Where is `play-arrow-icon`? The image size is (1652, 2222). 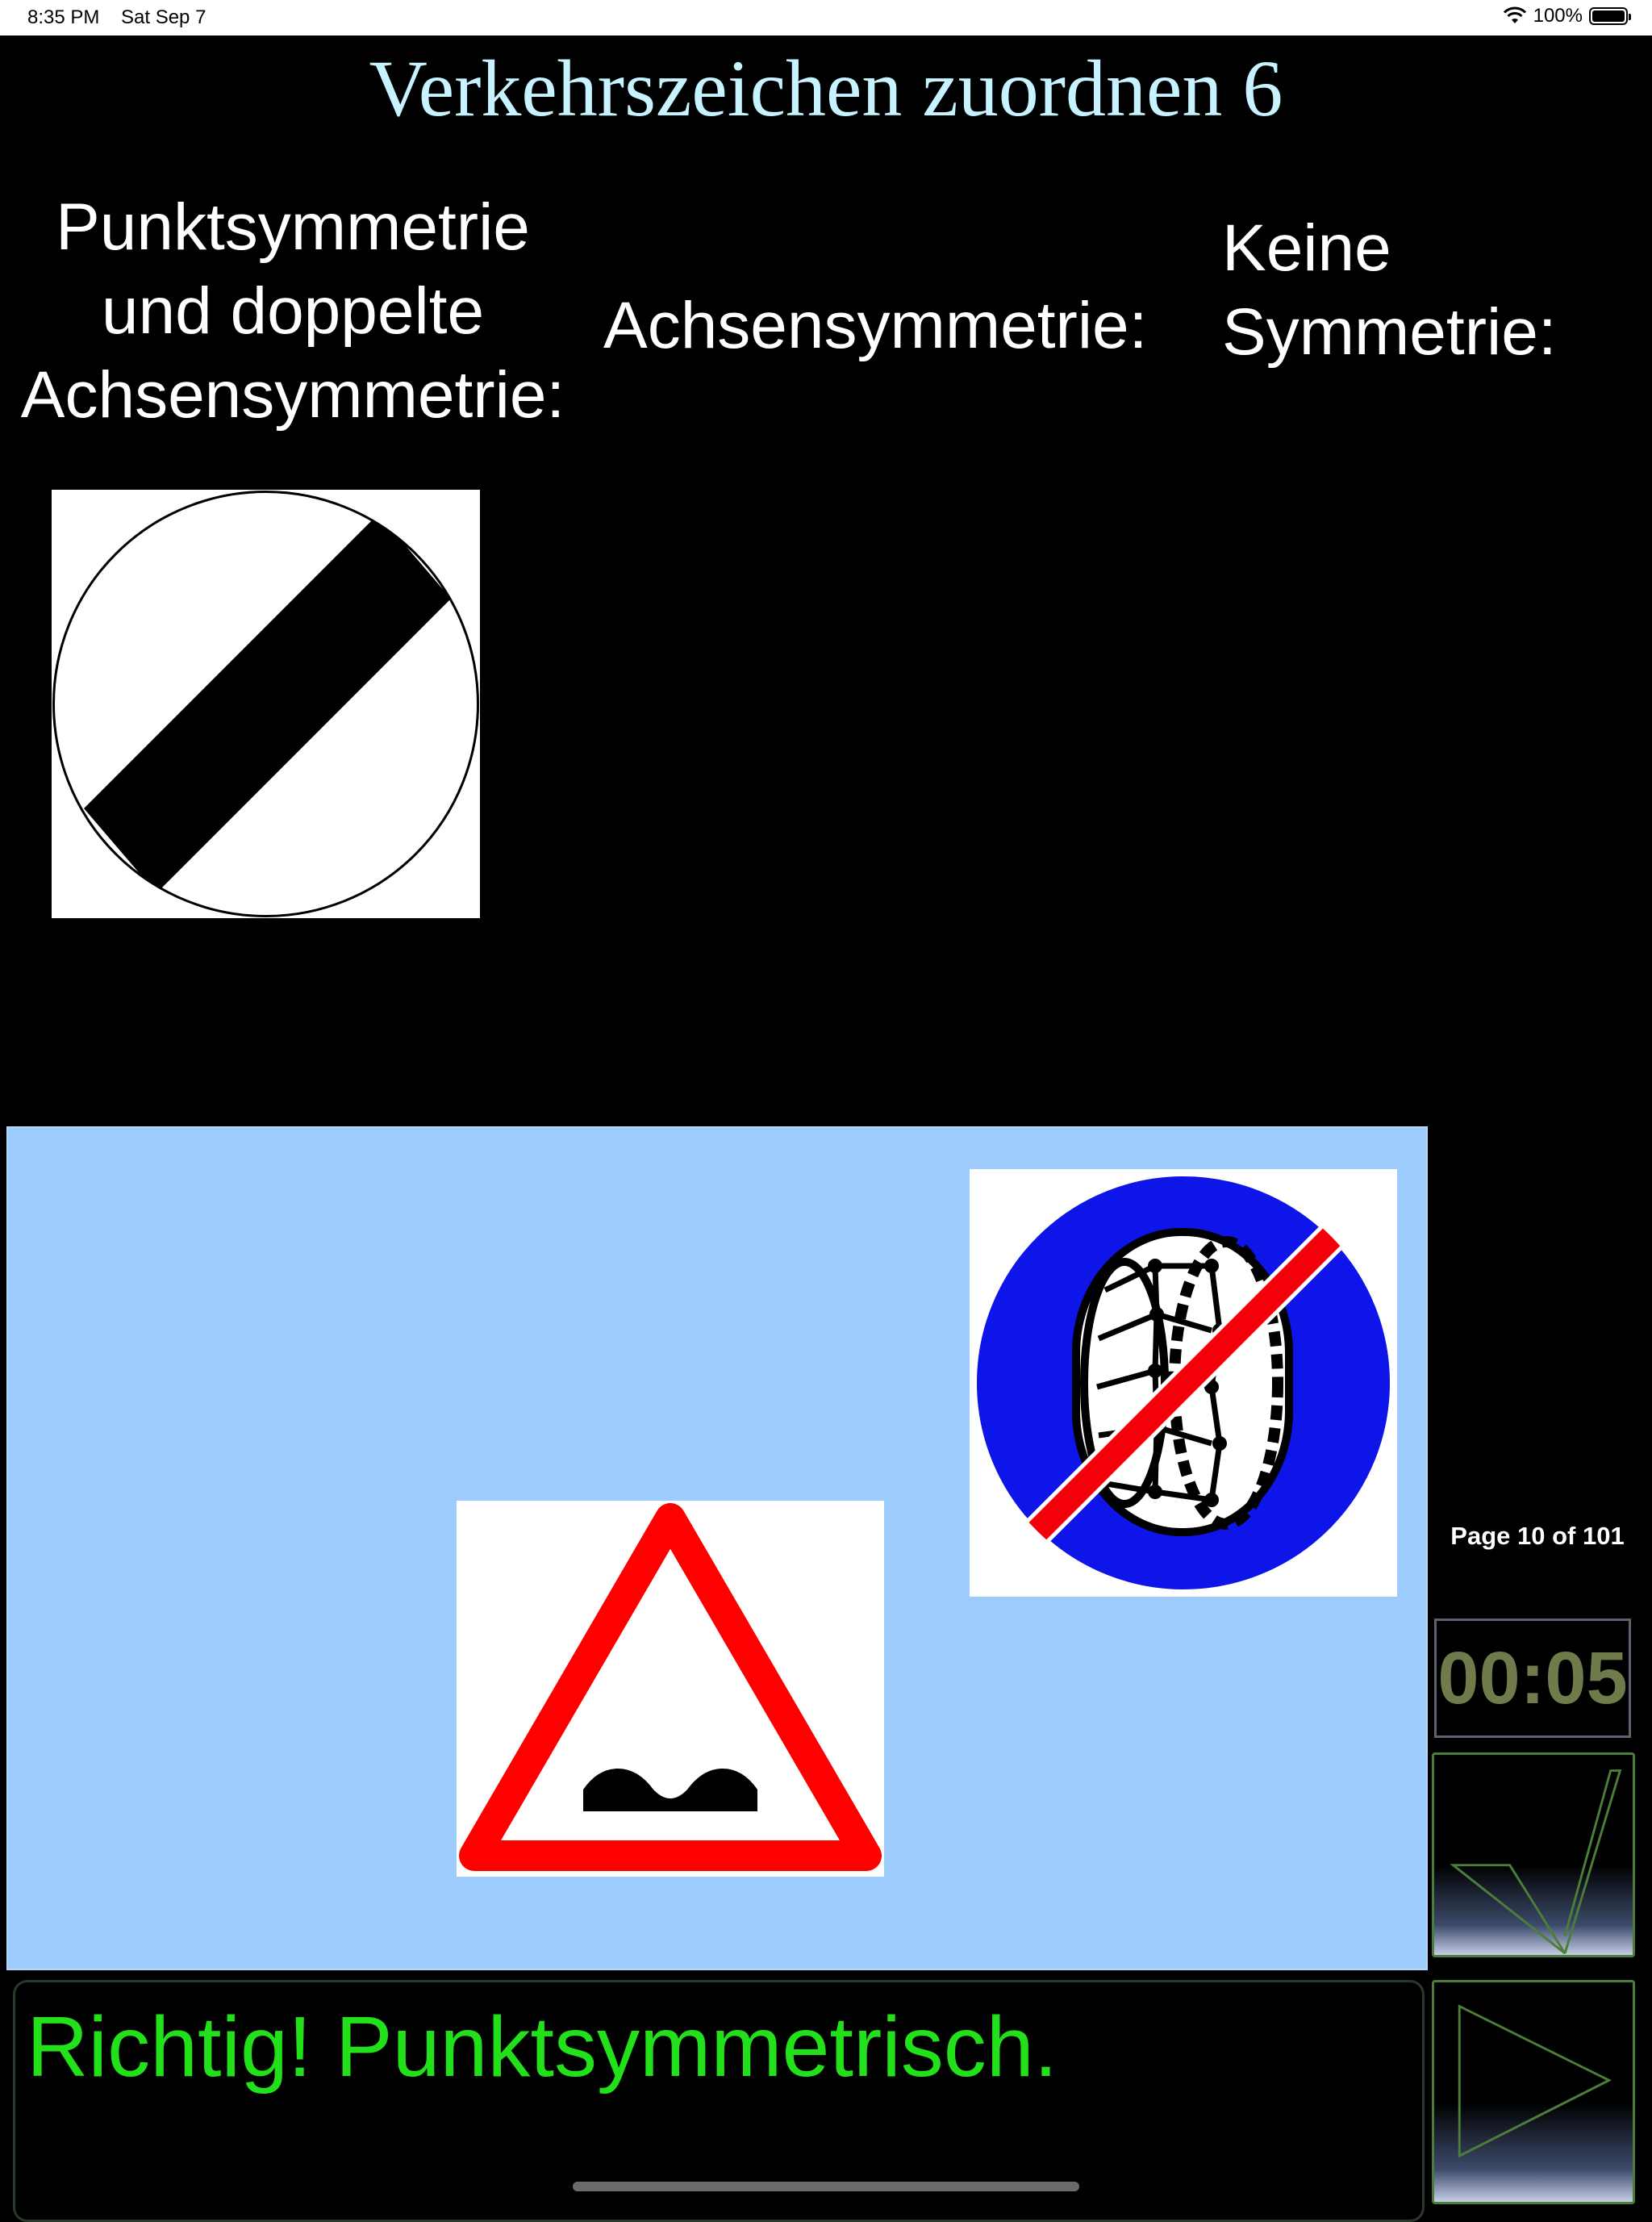
play-arrow-icon is located at coordinates (1535, 2081).